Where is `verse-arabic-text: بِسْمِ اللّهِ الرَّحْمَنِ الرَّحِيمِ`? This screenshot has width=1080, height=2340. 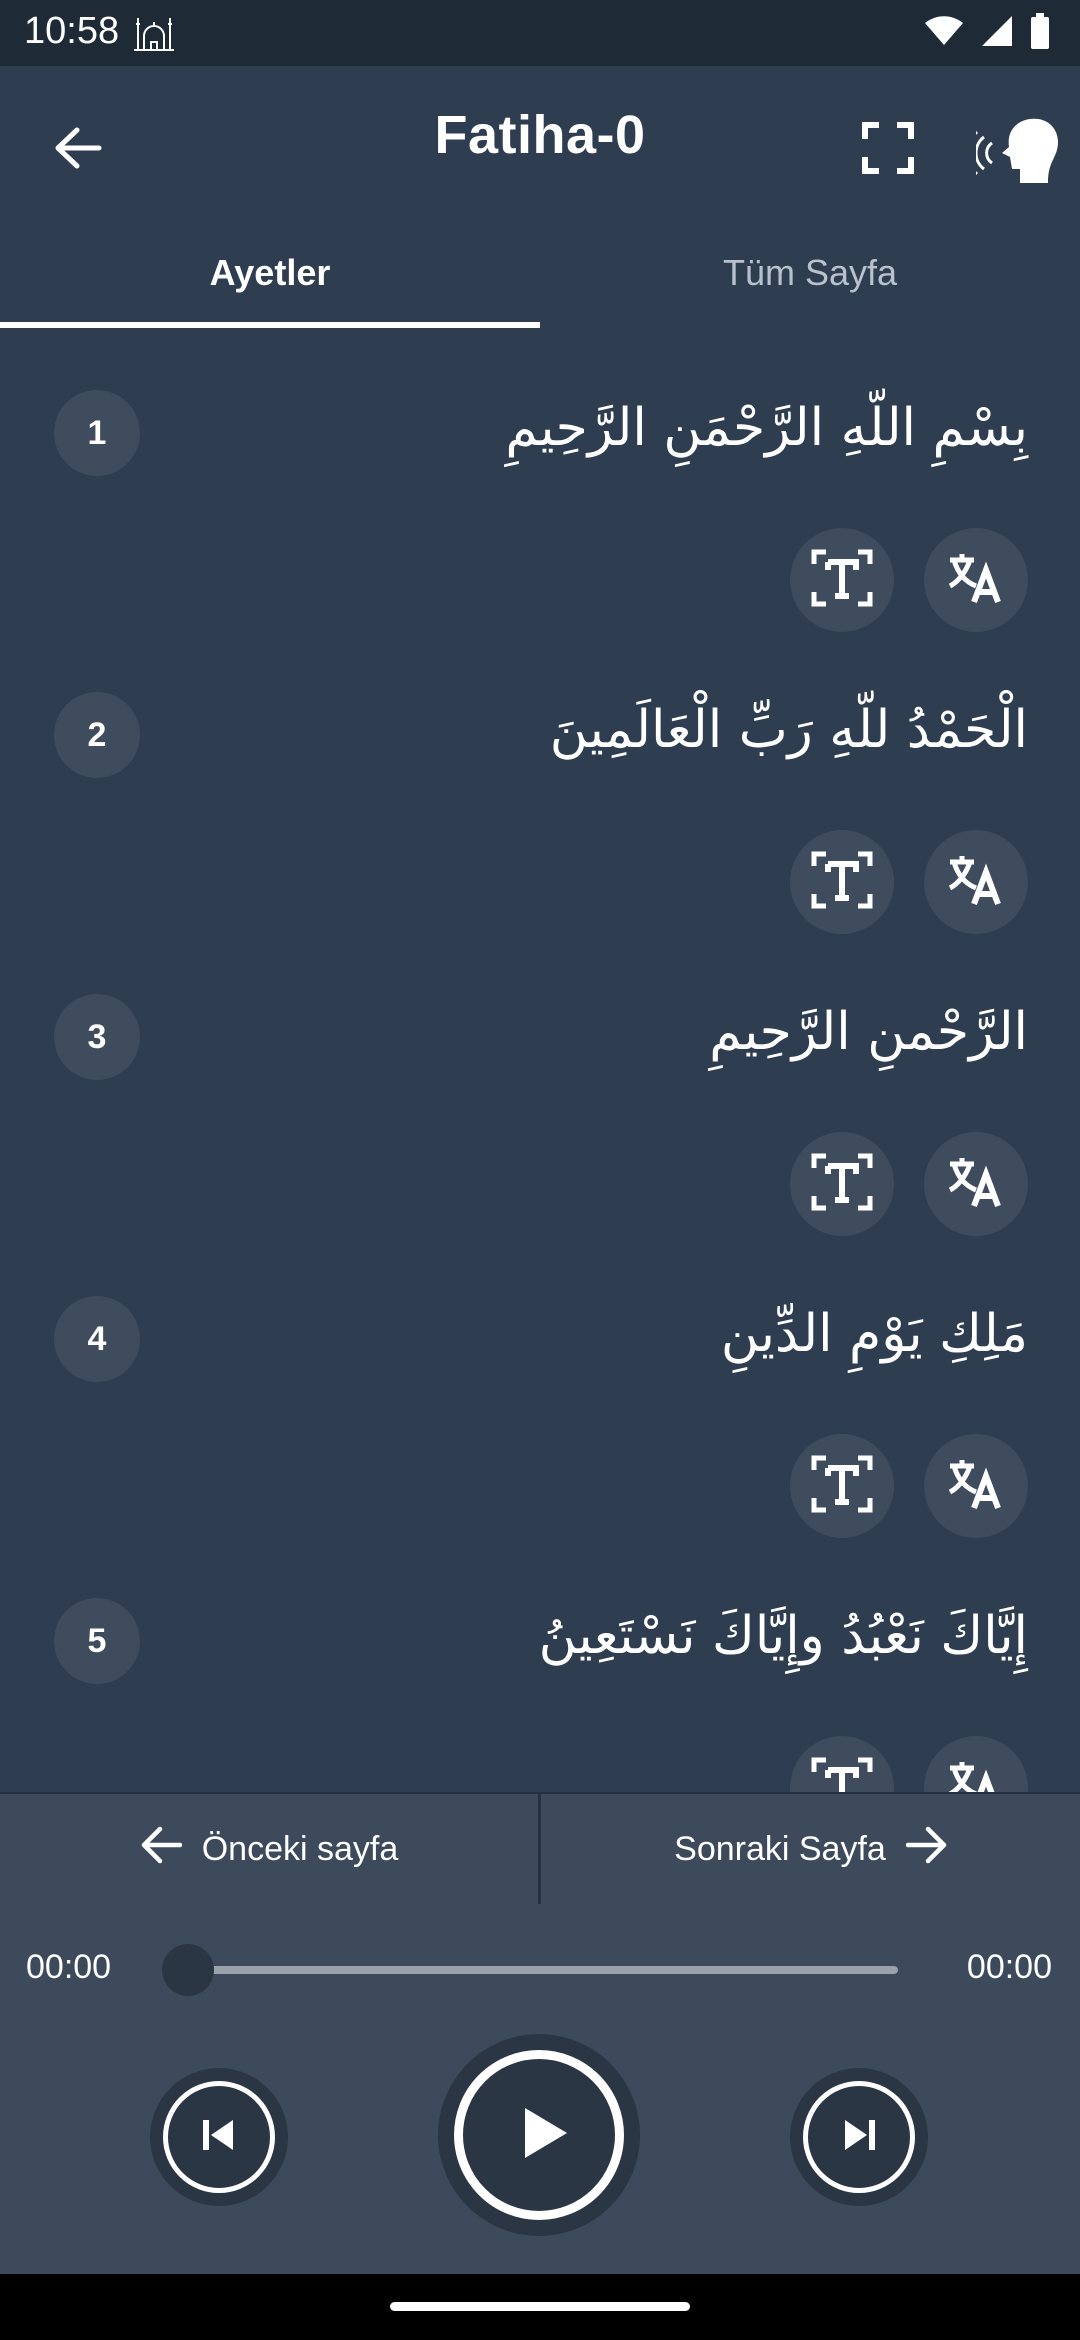 verse-arabic-text: بِسْمِ اللّهِ الرَّحْمَنِ الرَّحِيمِ is located at coordinates (766, 428).